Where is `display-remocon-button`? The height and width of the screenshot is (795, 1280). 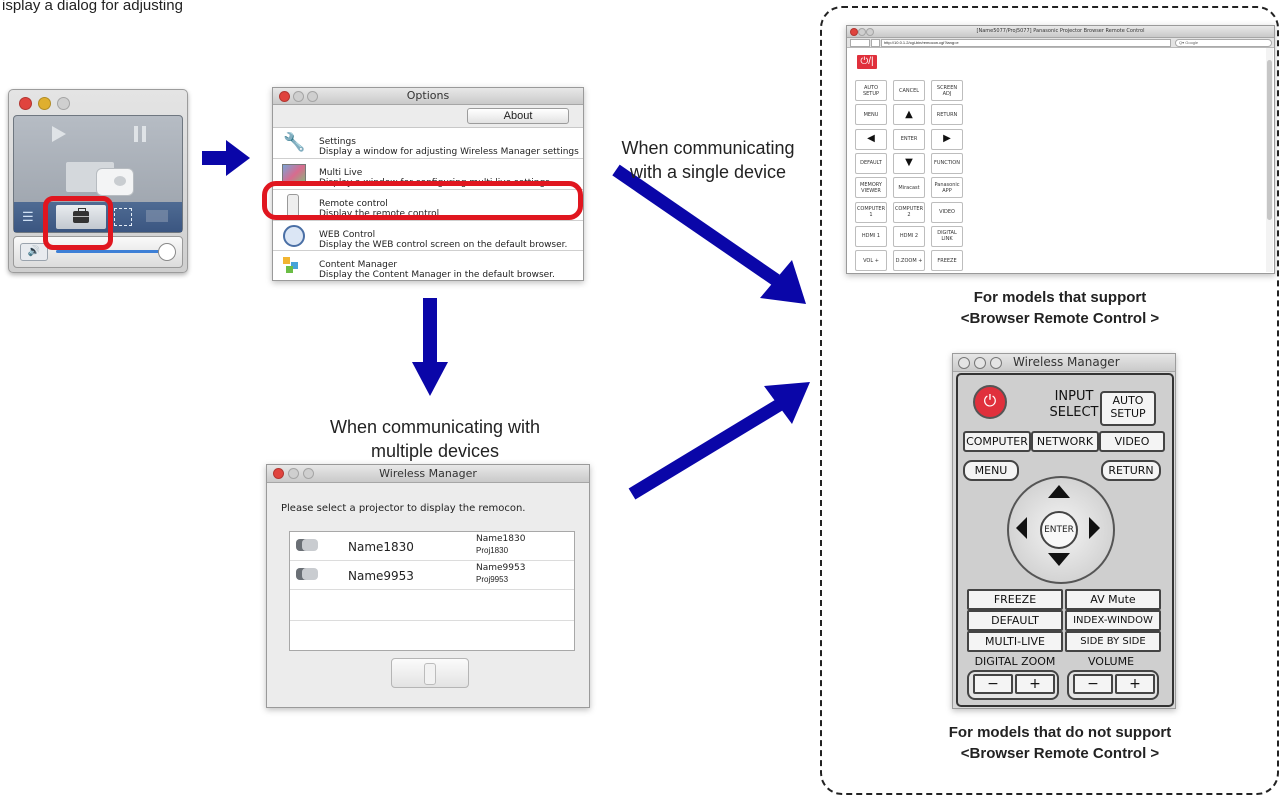 display-remocon-button is located at coordinates (430, 673).